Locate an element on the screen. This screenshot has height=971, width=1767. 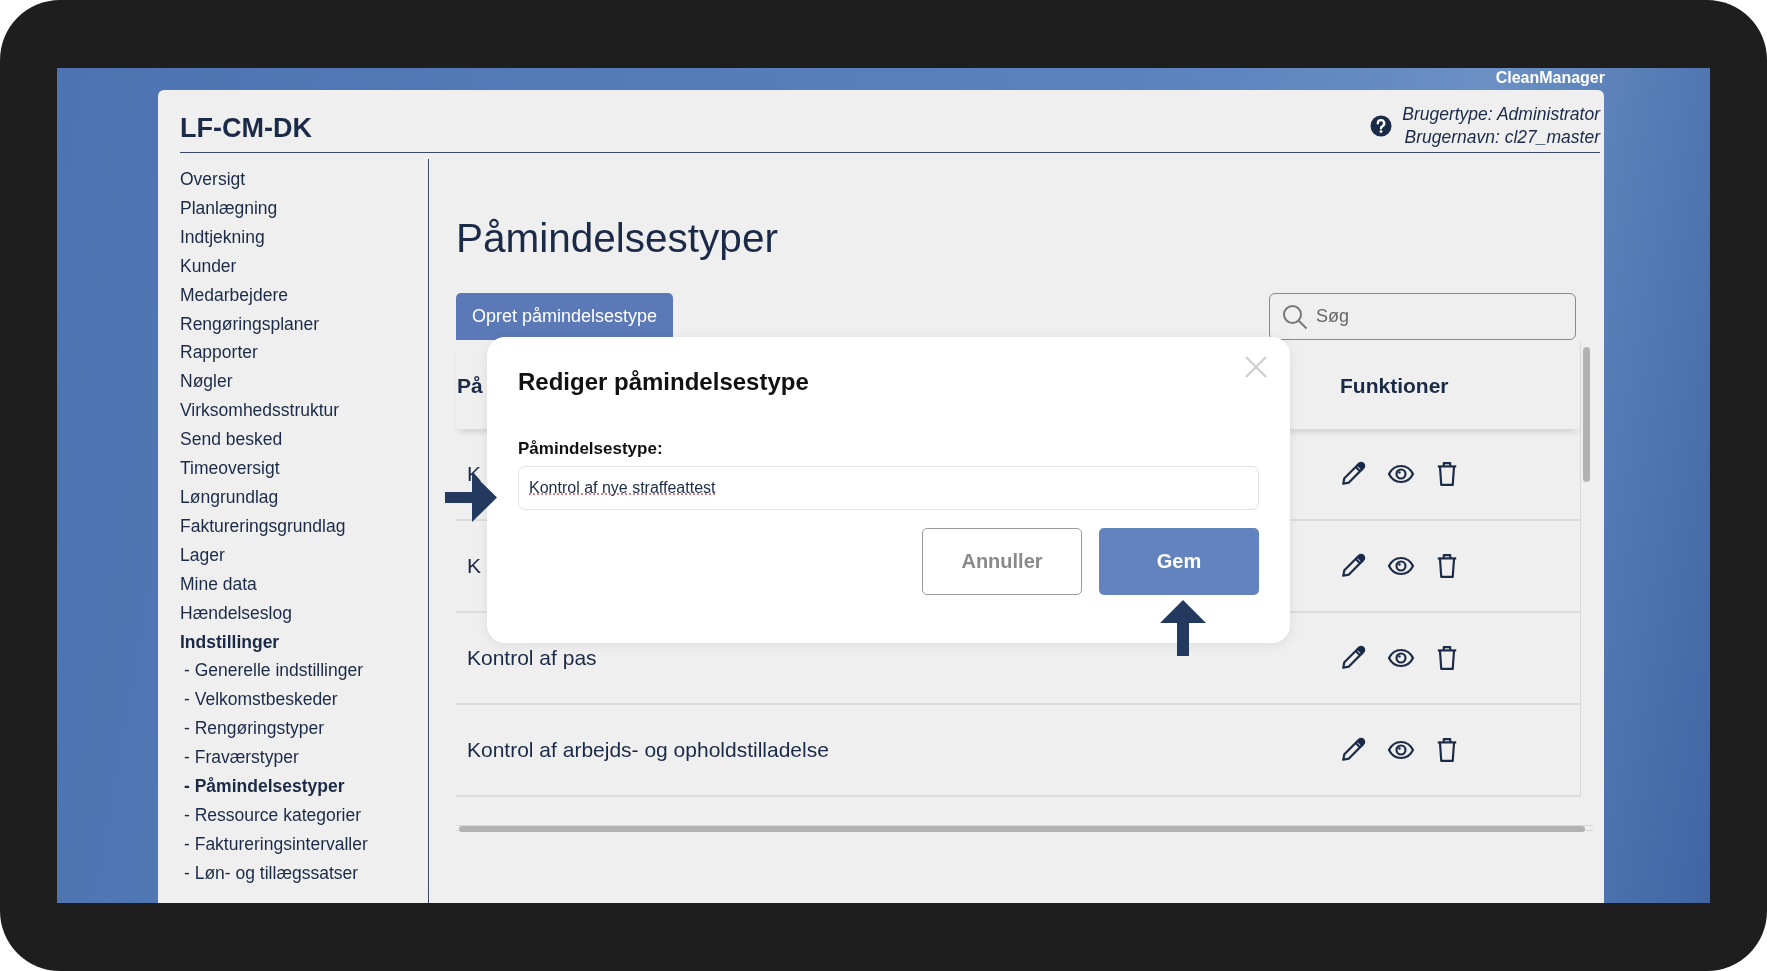
sidebar-item: Send besked is located at coordinates (304, 440).